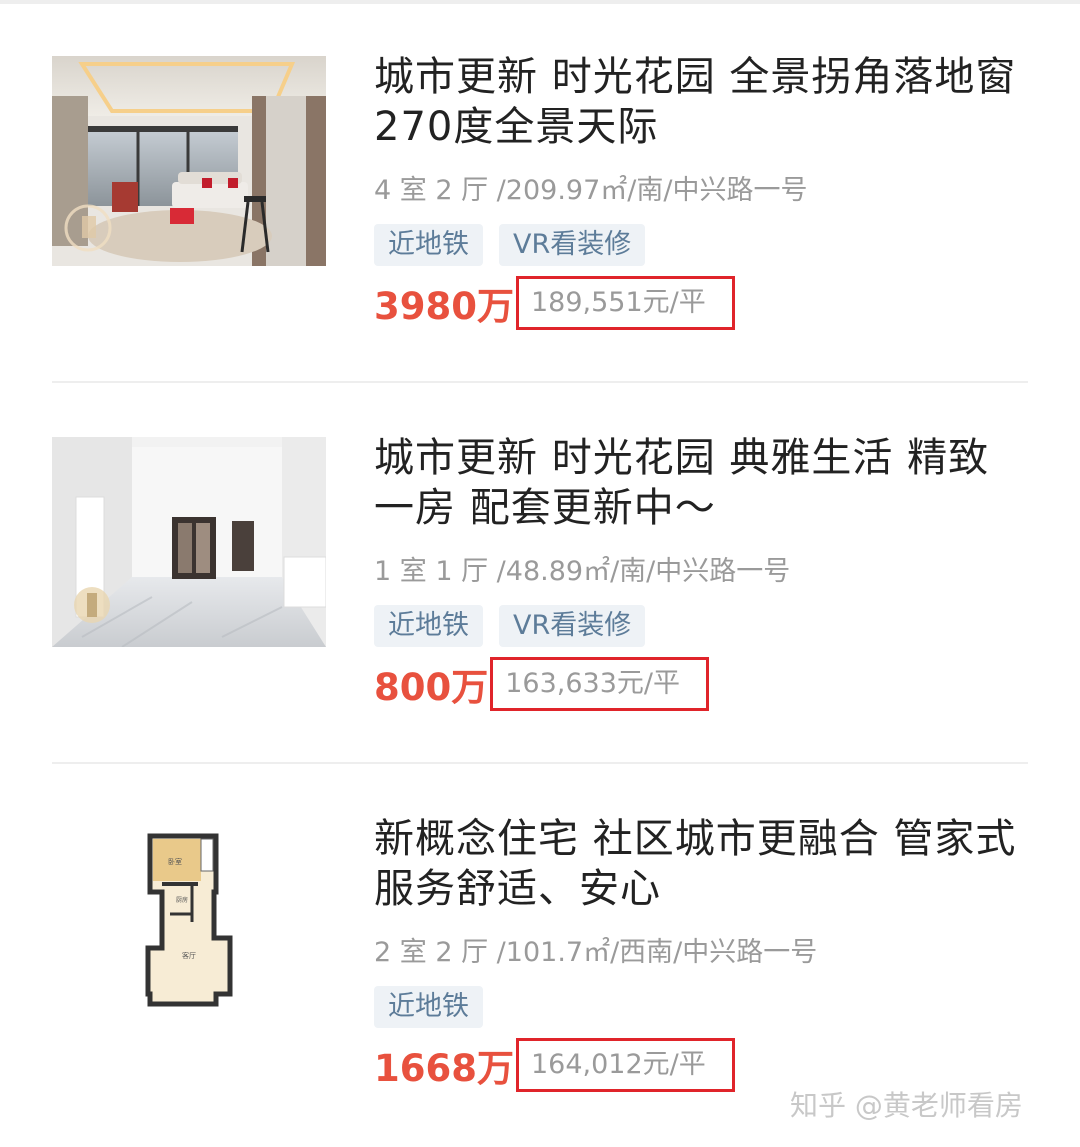 This screenshot has height=1147, width=1080. What do you see at coordinates (189, 955) in the screenshot?
I see `svg-text: 客厅` at bounding box center [189, 955].